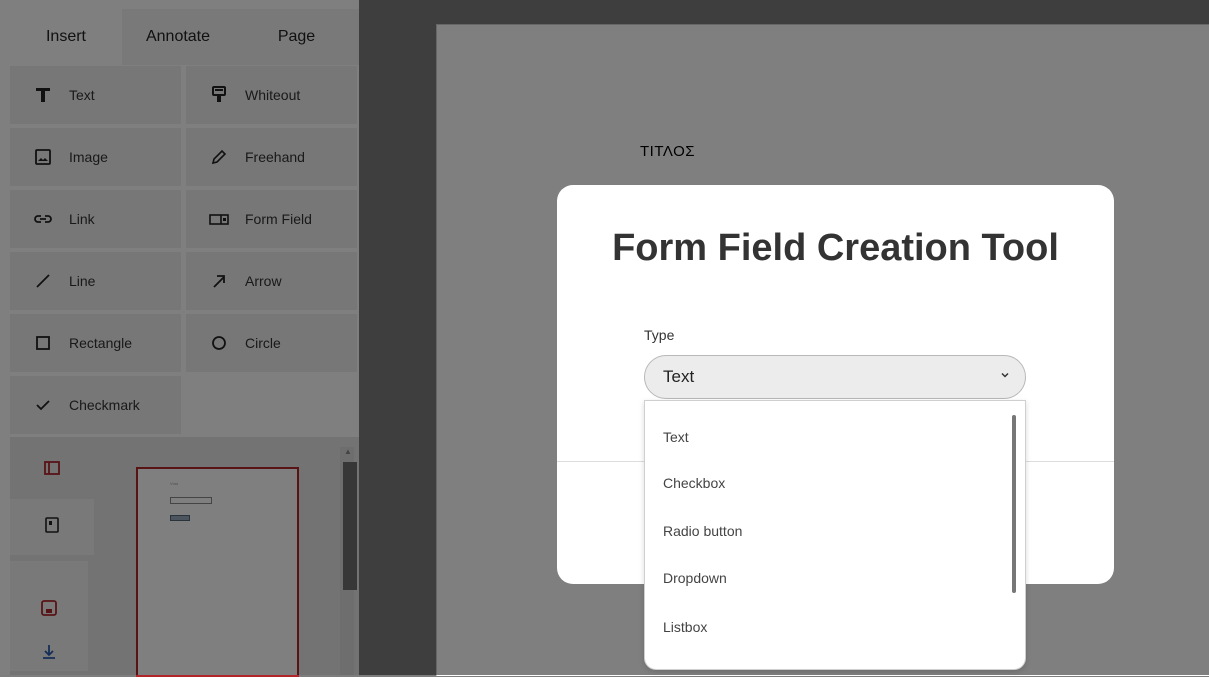 Image resolution: width=1209 pixels, height=677 pixels. I want to click on option-dropdown: Dropdown, so click(695, 578).